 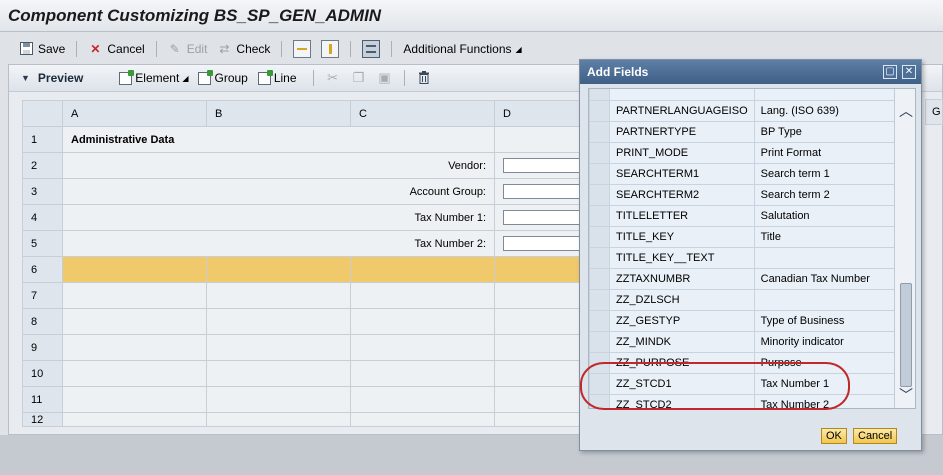 I want to click on field-name: ZZ_GESTYP, so click(x=682, y=321).